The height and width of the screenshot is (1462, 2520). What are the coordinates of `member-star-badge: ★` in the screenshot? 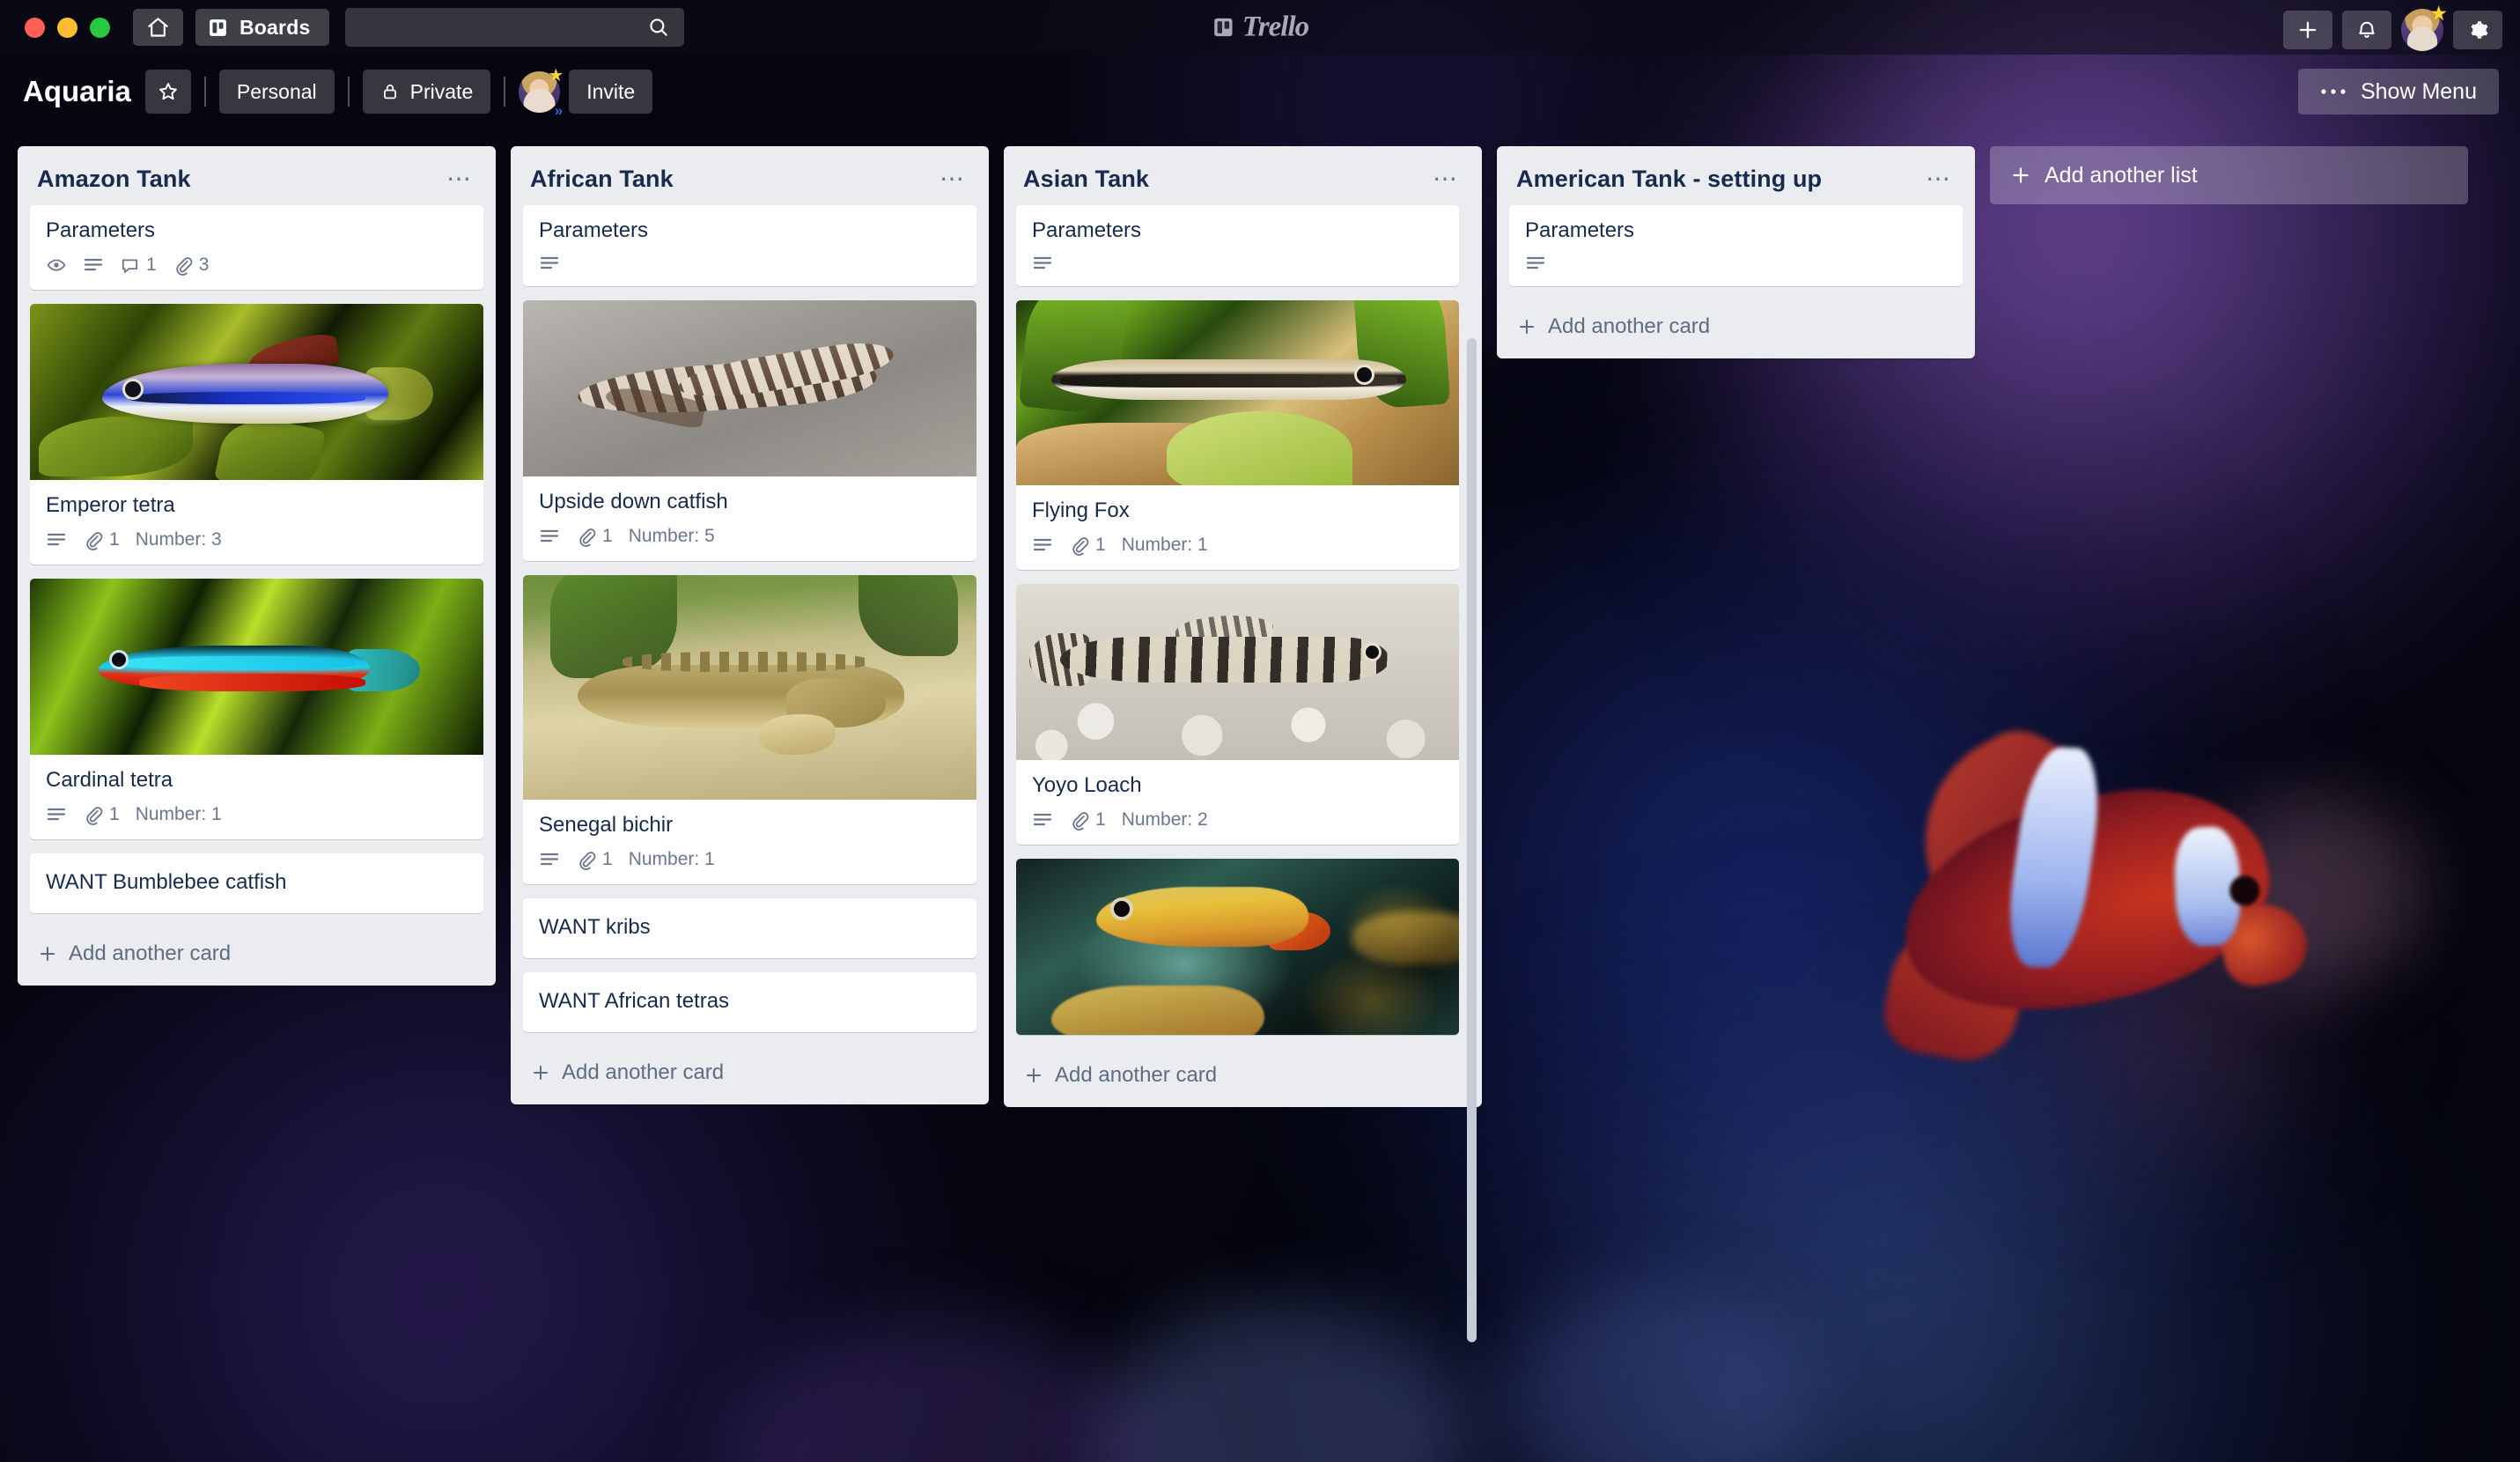 It's located at (556, 75).